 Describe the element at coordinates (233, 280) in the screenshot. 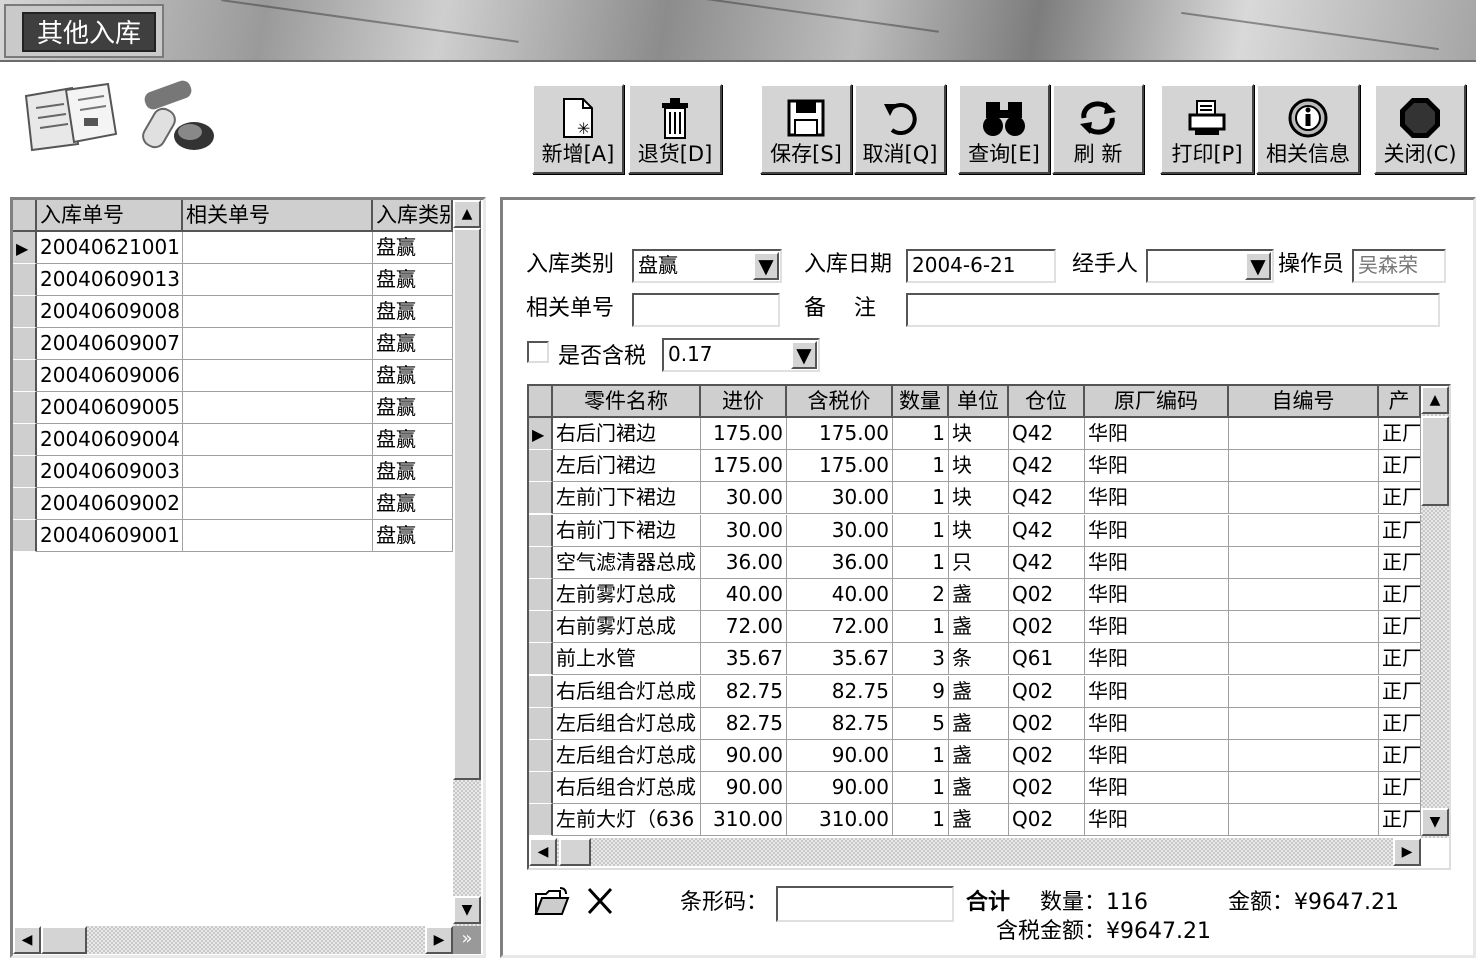

I see `list-row: 20040609013 盘赢` at that location.